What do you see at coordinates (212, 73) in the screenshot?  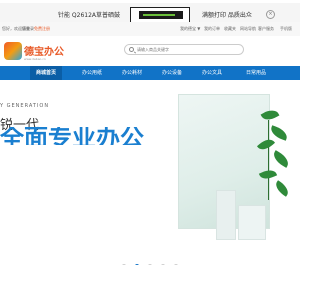 I see `nav-item-stationery: 办公文具` at bounding box center [212, 73].